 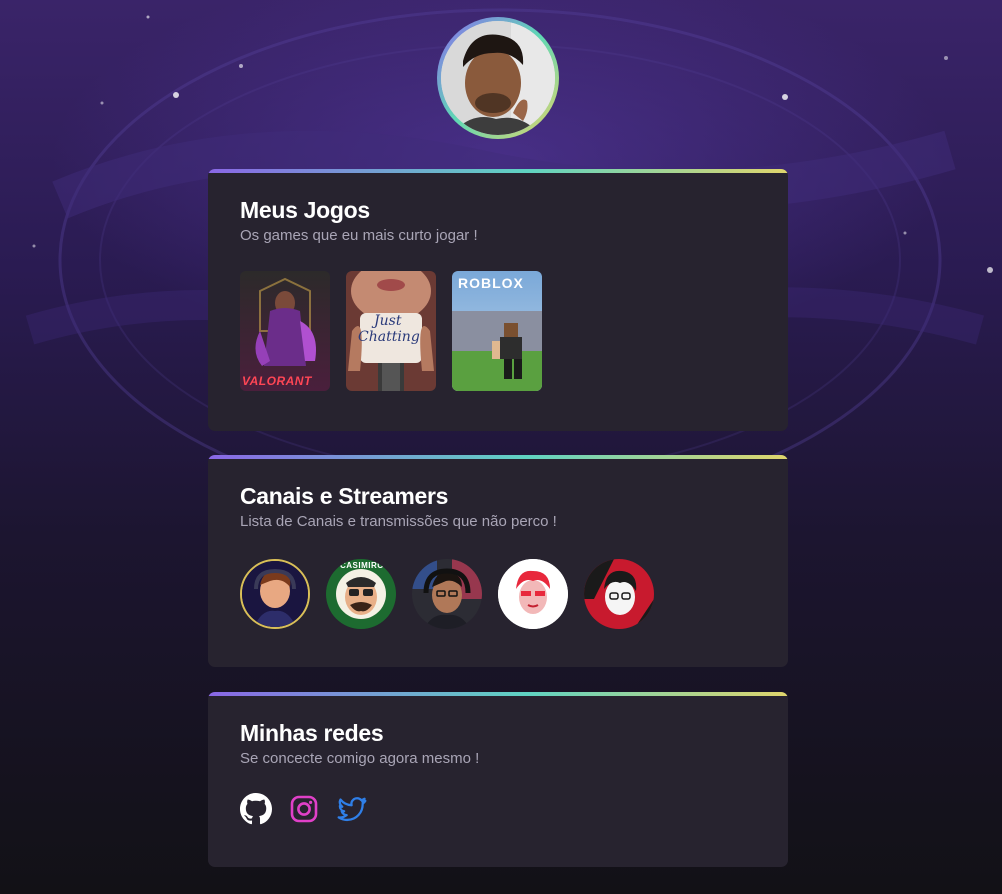 I want to click on social-subtitle: Se concecte comigo agora mesmo !, so click(x=360, y=758).